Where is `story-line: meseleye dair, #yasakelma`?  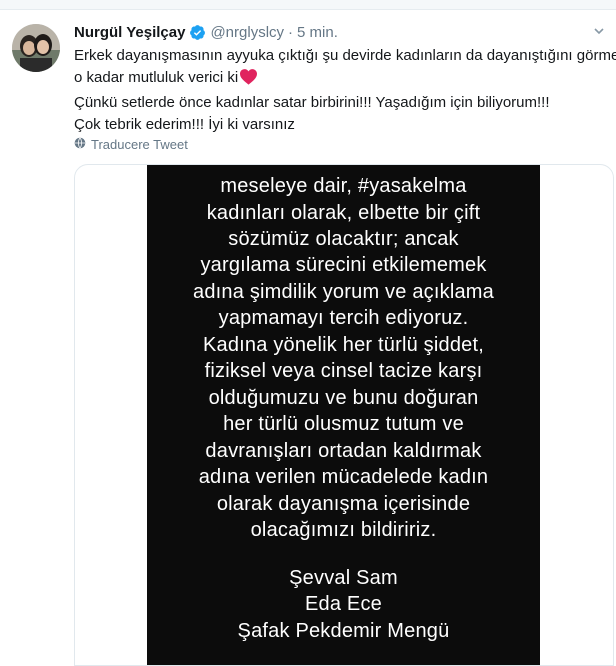 story-line: meseleye dair, #yasakelma is located at coordinates (343, 186).